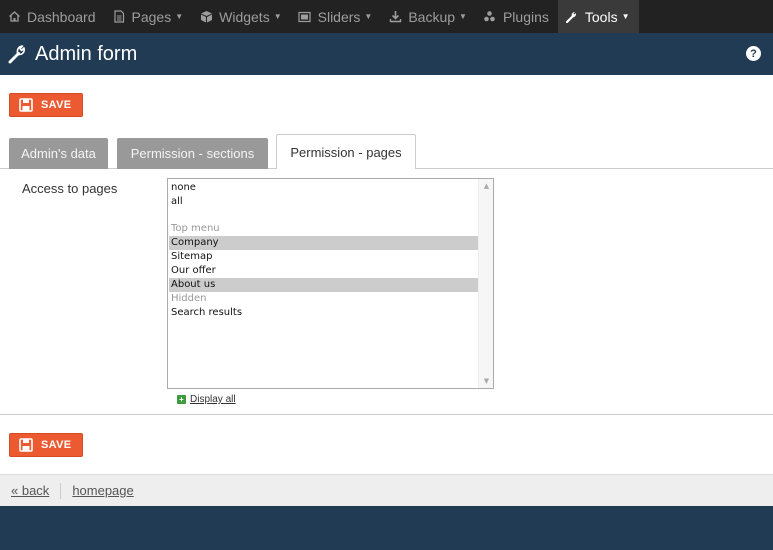  I want to click on nav-item-backup: Backup ▼, so click(428, 16).